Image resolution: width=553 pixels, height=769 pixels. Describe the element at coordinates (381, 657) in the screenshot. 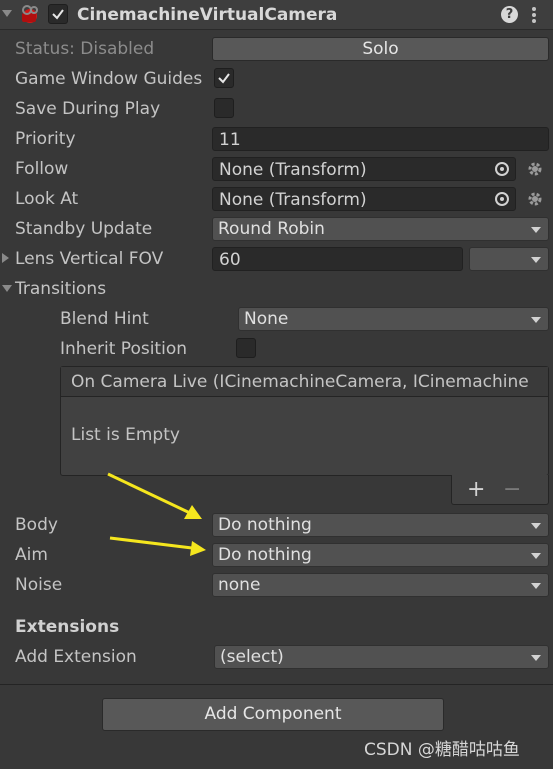

I see `add-extension-dropdown: (select)` at that location.